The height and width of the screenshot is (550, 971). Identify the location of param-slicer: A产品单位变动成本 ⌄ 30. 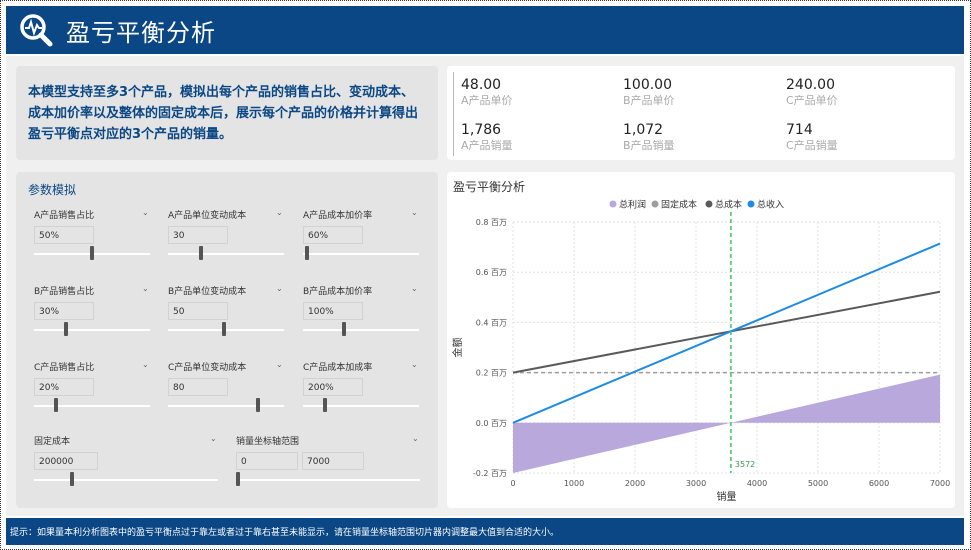
(226, 236).